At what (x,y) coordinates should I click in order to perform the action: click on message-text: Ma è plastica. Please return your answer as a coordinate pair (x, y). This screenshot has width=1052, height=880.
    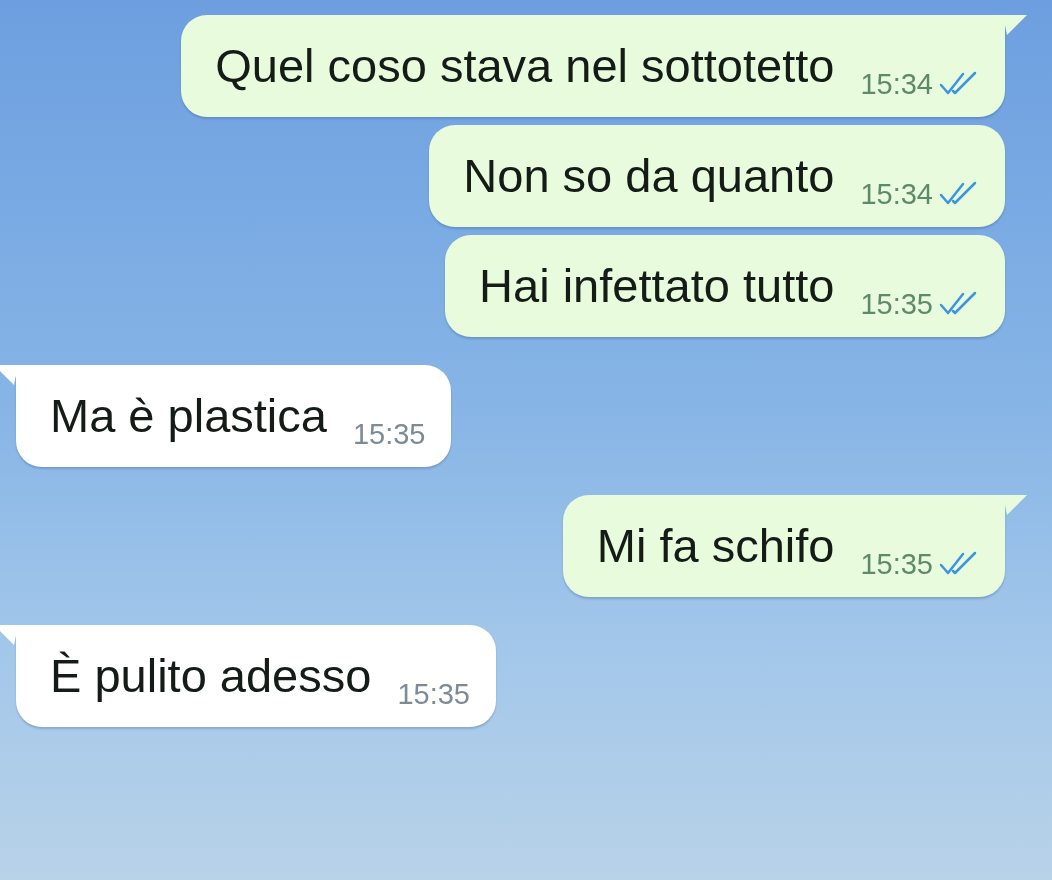
    Looking at the image, I should click on (188, 416).